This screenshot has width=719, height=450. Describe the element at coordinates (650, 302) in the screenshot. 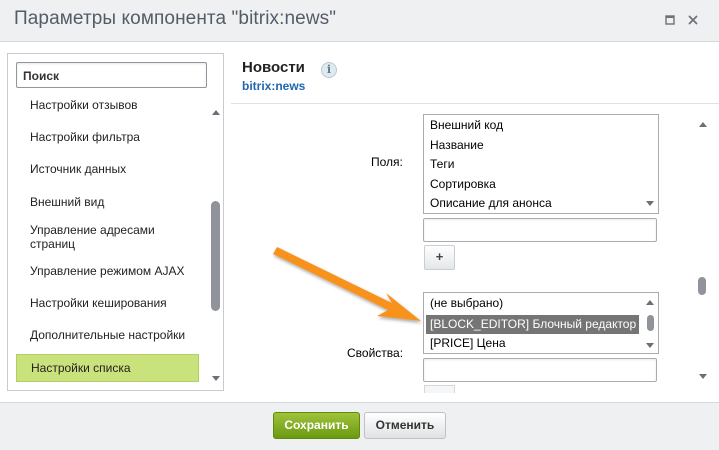

I see `properties-scroll-up-icon` at that location.